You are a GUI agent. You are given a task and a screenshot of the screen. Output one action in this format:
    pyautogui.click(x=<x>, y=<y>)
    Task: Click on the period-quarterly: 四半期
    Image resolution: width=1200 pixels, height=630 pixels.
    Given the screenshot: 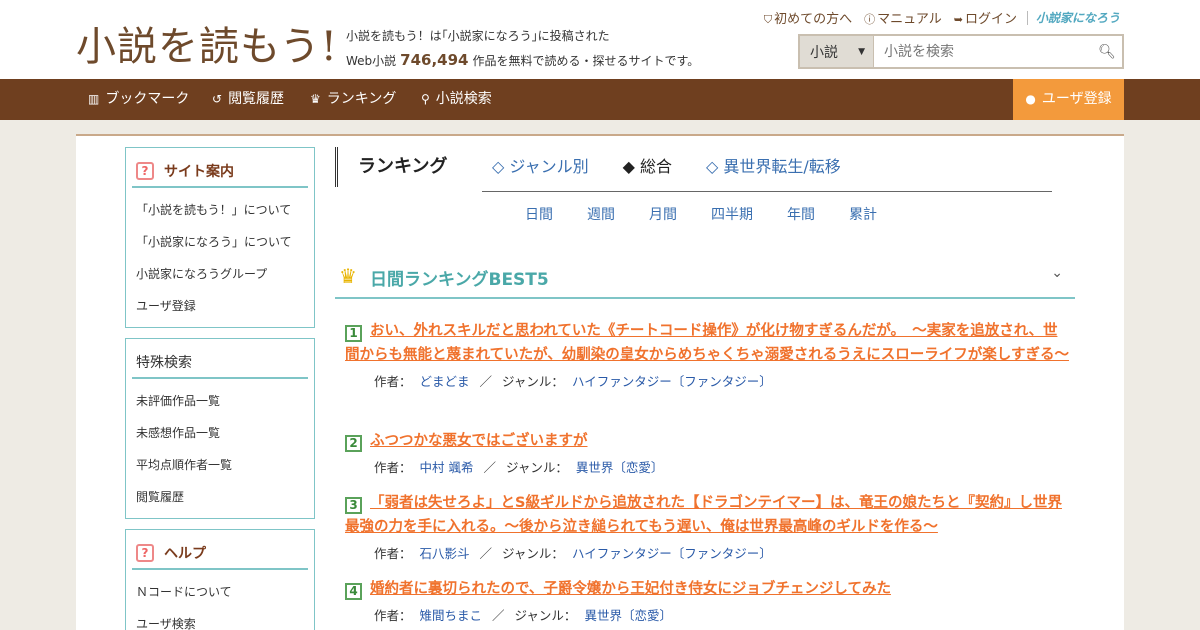 What is the action you would take?
    pyautogui.click(x=732, y=214)
    